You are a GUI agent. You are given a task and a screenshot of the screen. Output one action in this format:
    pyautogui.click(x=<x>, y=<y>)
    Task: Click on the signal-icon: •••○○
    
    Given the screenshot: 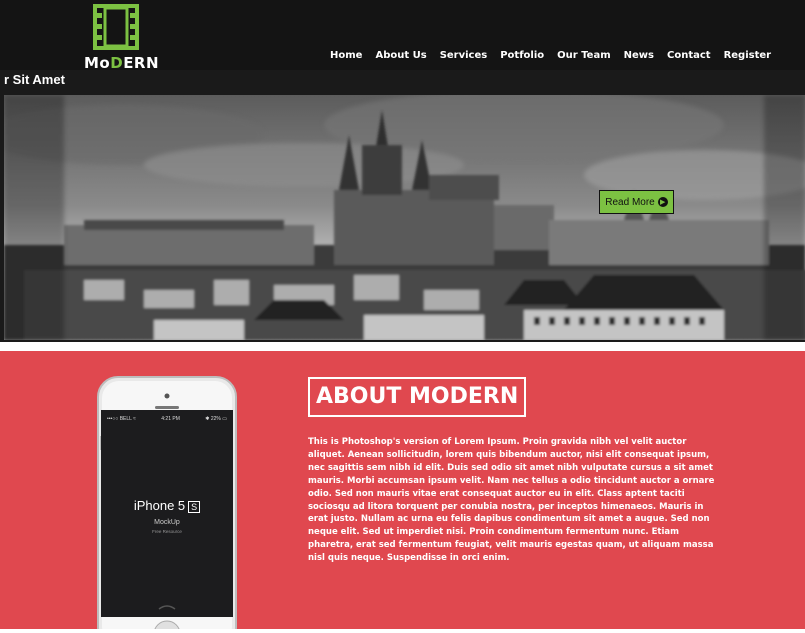 What is the action you would take?
    pyautogui.click(x=113, y=419)
    